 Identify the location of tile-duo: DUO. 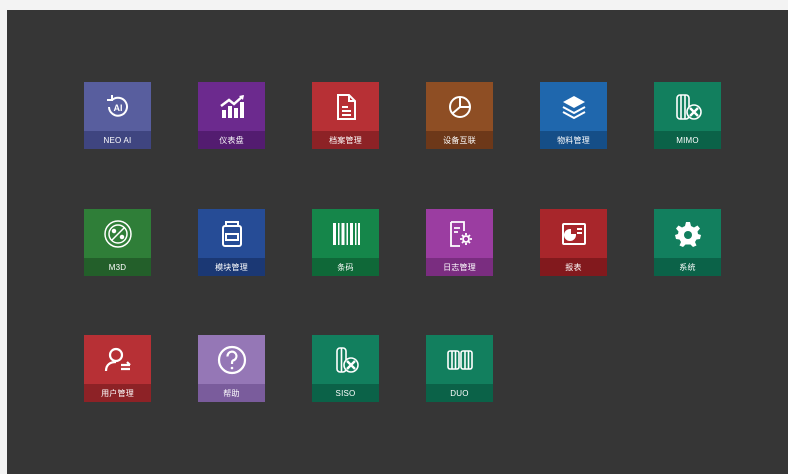
(459, 368).